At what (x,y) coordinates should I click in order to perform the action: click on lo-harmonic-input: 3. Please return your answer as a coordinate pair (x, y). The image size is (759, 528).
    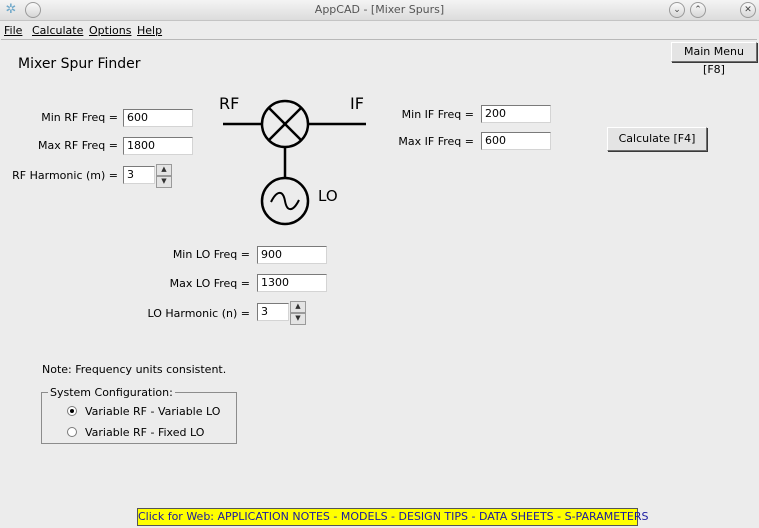
    Looking at the image, I should click on (273, 312).